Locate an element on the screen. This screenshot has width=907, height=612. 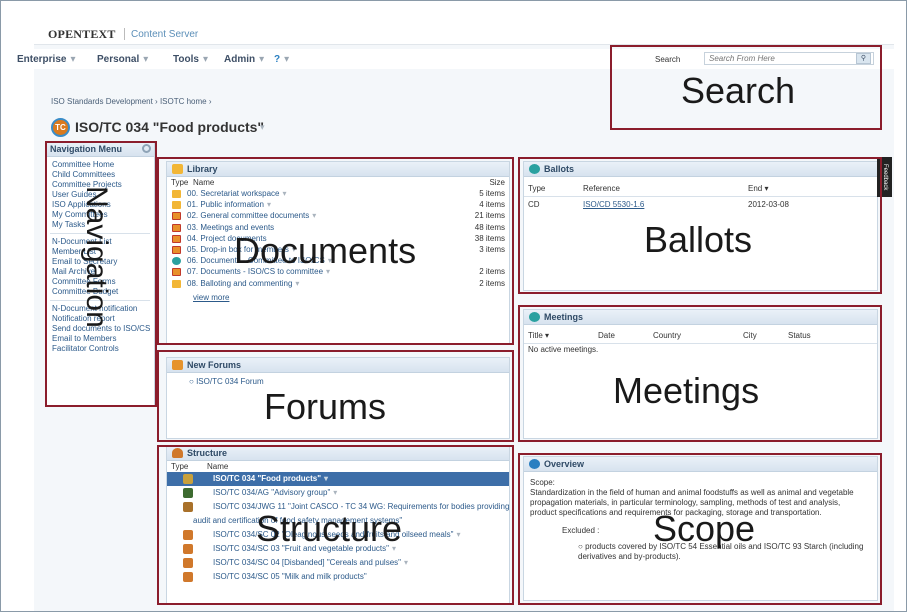
annotation-label-scope: Scope is located at coordinates (704, 528).